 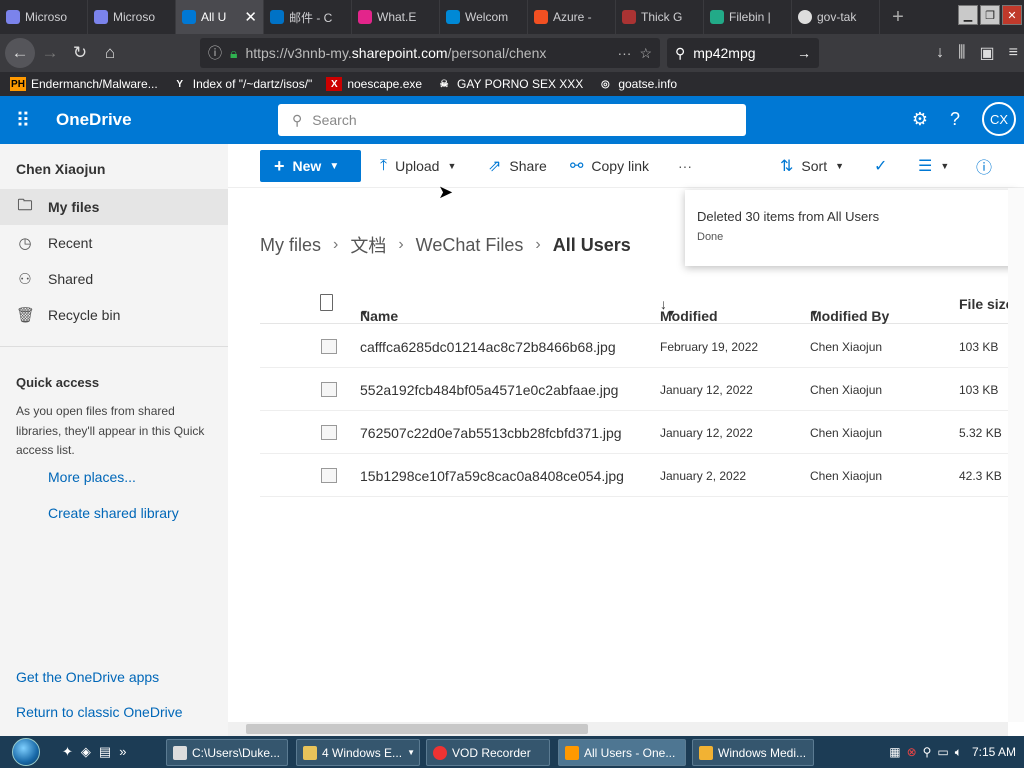 What do you see at coordinates (452, 166) in the screenshot?
I see `chevron-down-icon: ▼` at bounding box center [452, 166].